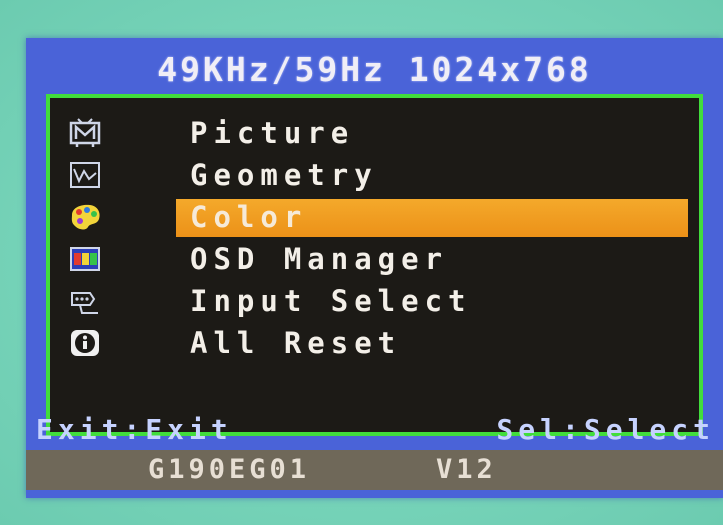 The height and width of the screenshot is (525, 723). I want to click on menu-item-color: Color, so click(374, 217).